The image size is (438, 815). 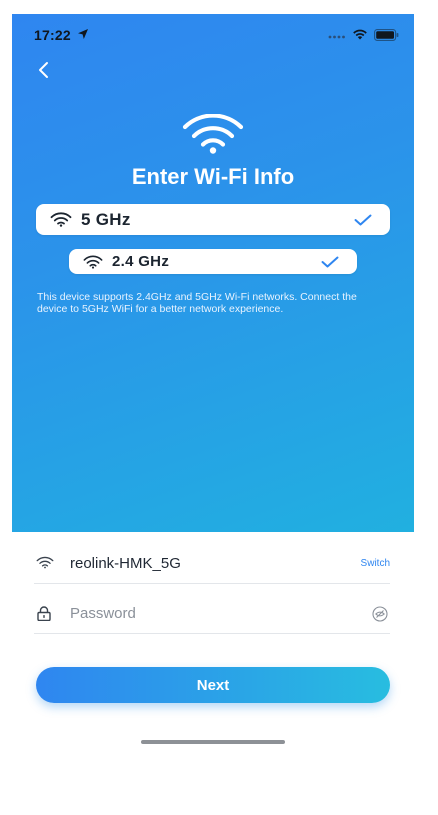 I want to click on password-row, so click(x=212, y=614).